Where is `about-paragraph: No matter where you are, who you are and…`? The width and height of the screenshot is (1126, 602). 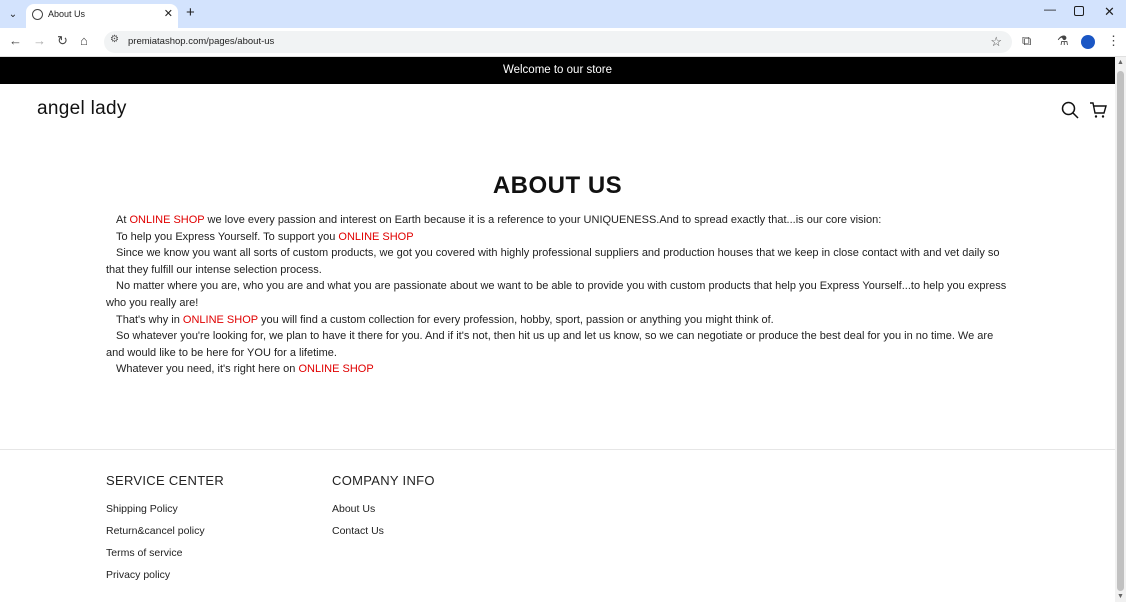
about-paragraph: No matter where you are, who you are and… is located at coordinates (556, 294).